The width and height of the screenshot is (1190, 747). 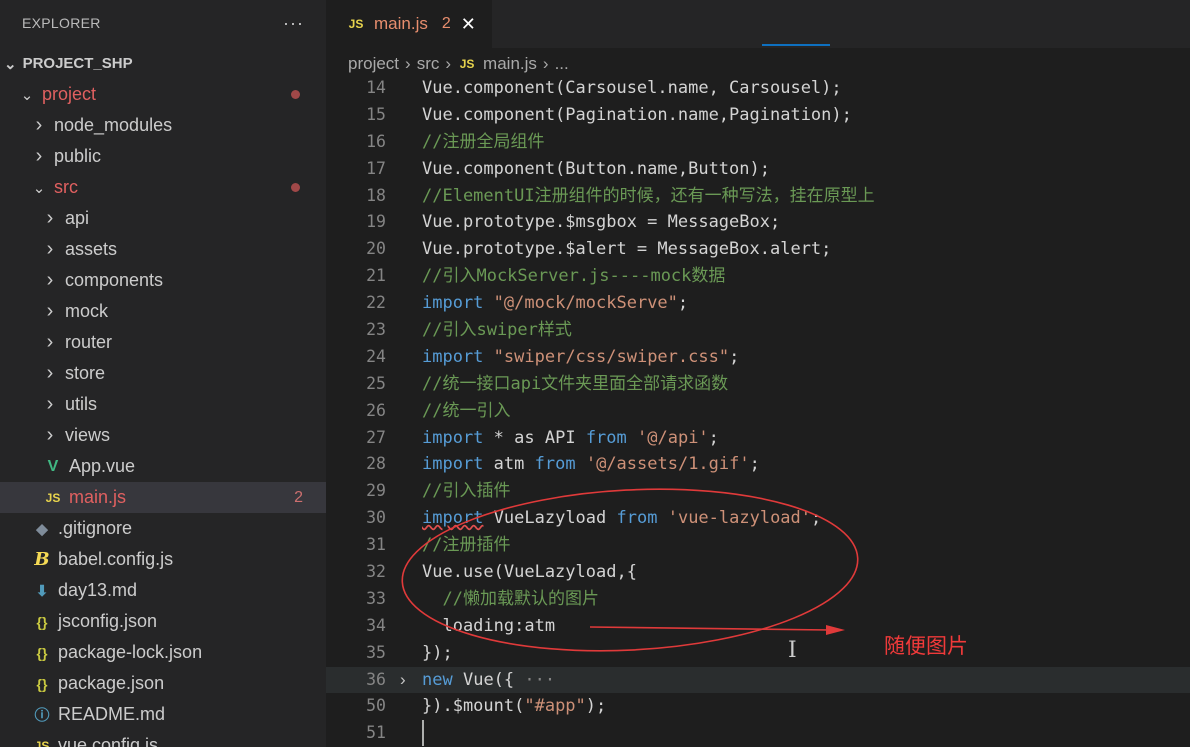 What do you see at coordinates (591, 464) in the screenshot?
I see `code-text: import atm from '@/assets/1.gif';` at bounding box center [591, 464].